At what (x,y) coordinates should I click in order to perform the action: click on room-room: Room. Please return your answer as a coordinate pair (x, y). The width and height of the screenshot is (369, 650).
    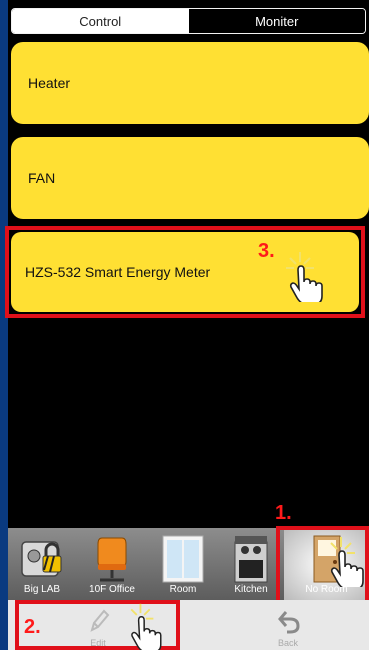
    Looking at the image, I should click on (183, 564).